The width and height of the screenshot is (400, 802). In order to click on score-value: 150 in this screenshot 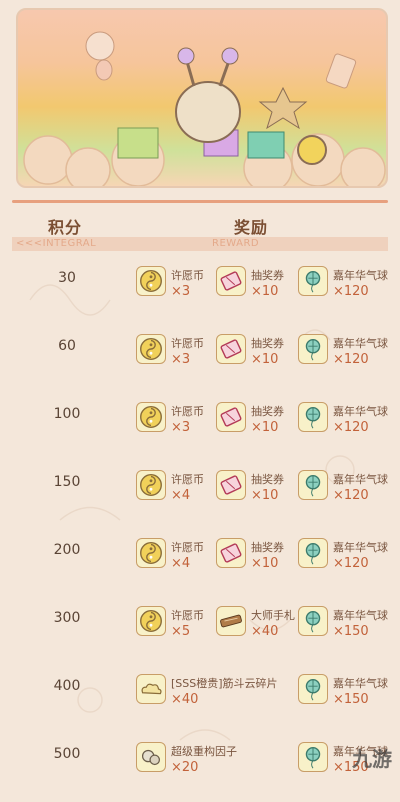, I will do `click(67, 482)`.